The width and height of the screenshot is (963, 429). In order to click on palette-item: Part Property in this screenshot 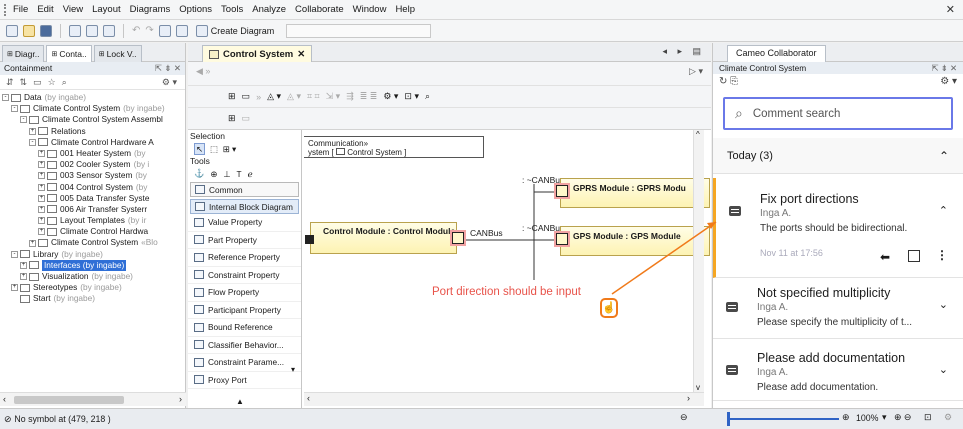, I will do `click(244, 240)`.